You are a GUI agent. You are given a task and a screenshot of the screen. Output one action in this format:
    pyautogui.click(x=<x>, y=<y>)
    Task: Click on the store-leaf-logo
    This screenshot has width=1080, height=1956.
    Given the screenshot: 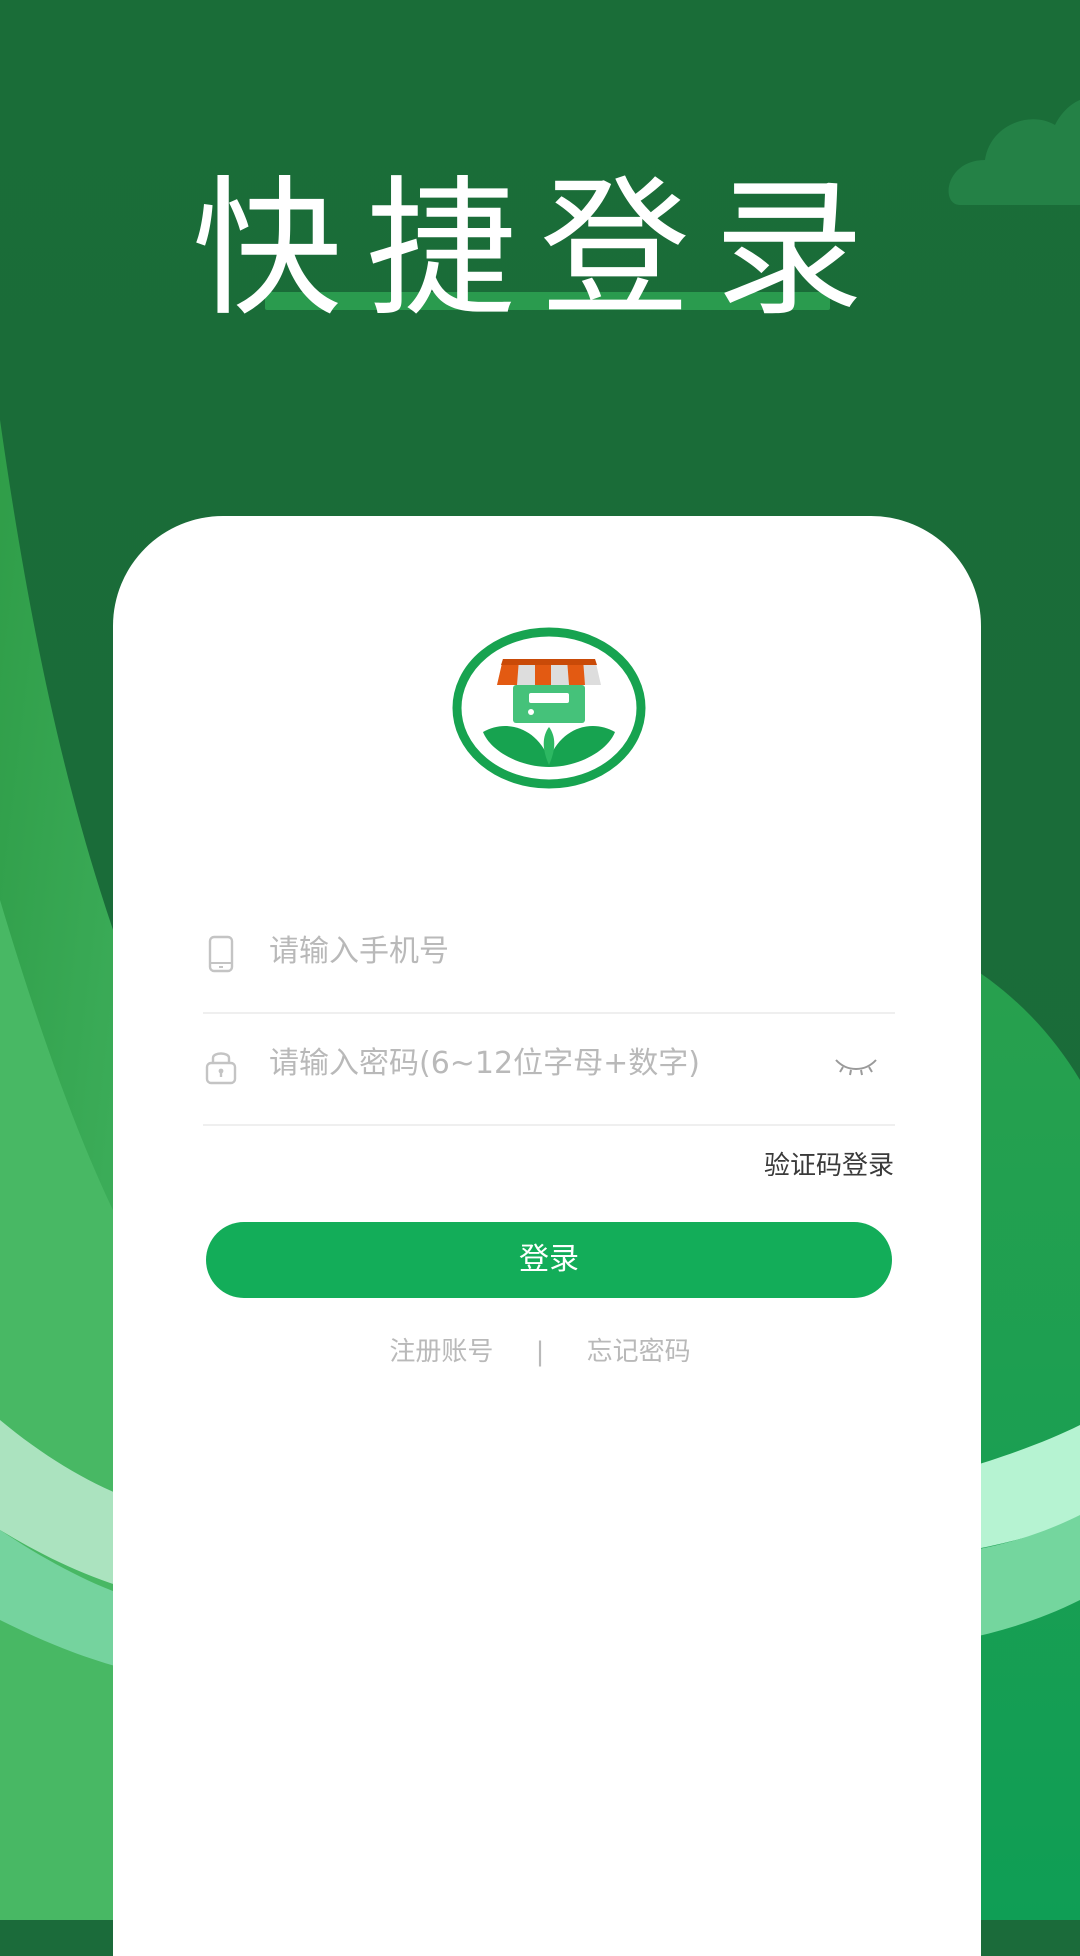 What is the action you would take?
    pyautogui.click(x=549, y=708)
    